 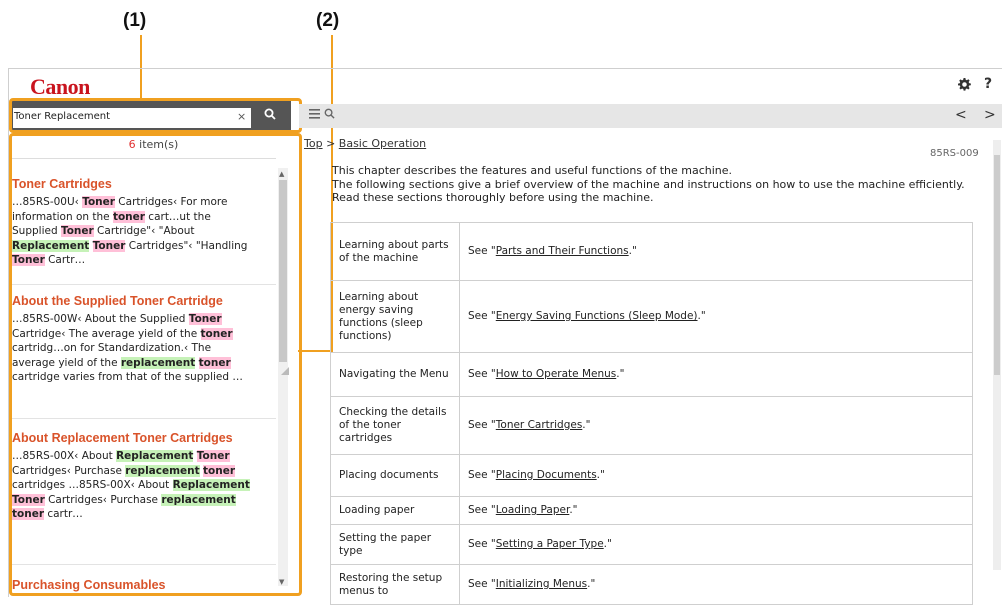 What do you see at coordinates (135, 20) in the screenshot?
I see `callout-1: (1)` at bounding box center [135, 20].